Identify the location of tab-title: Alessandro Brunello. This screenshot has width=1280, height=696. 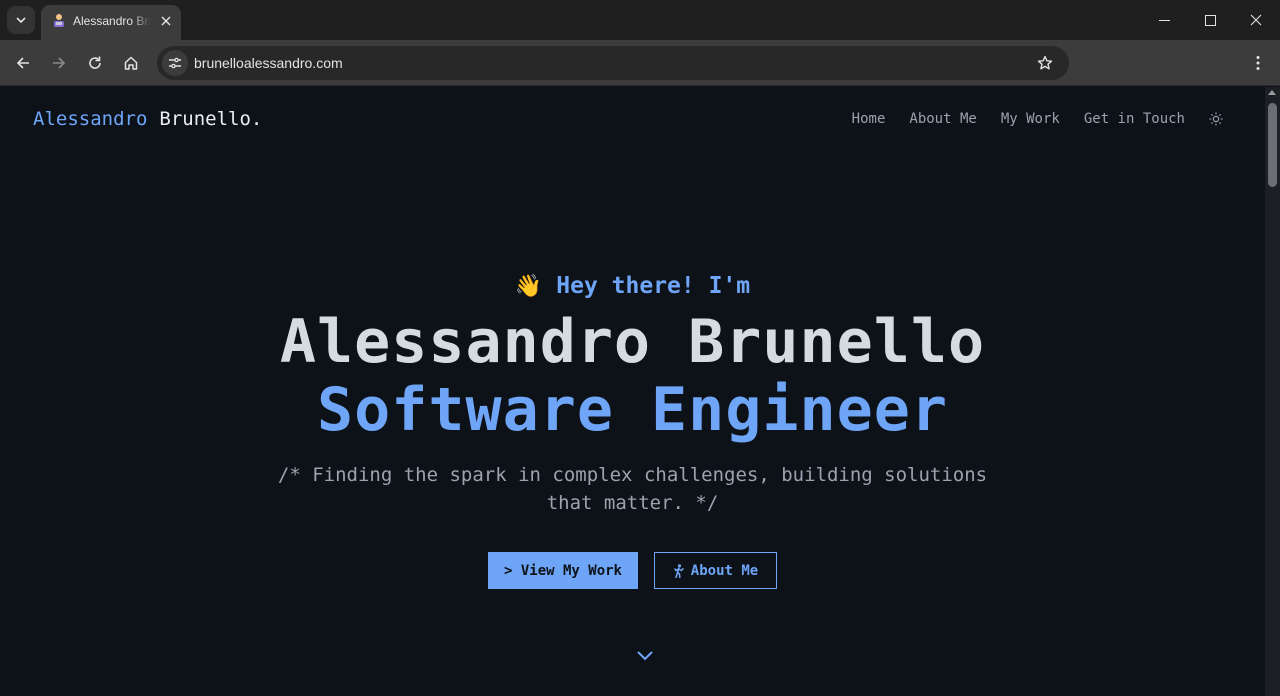
(112, 21).